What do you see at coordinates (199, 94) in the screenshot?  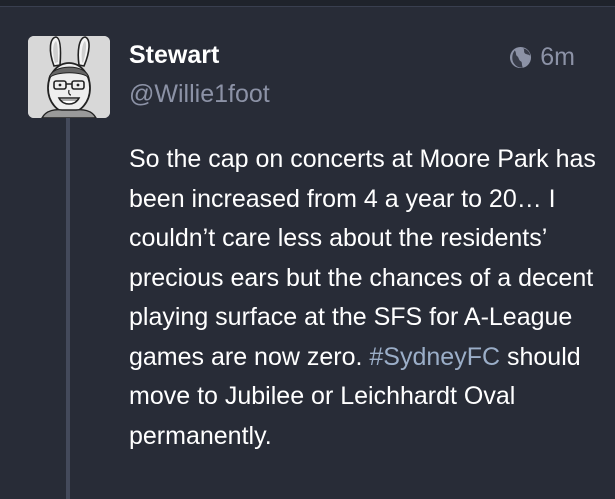 I see `account-handle: @Willie1foot` at bounding box center [199, 94].